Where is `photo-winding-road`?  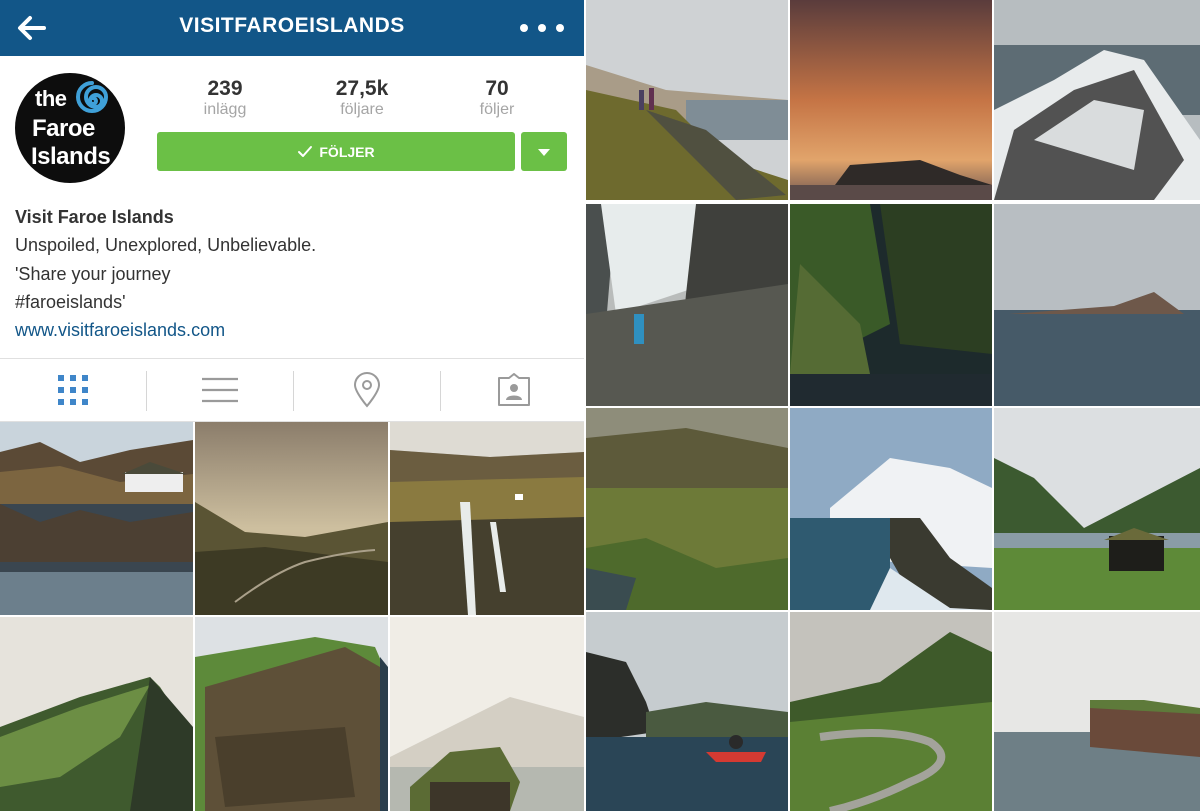 photo-winding-road is located at coordinates (891, 711).